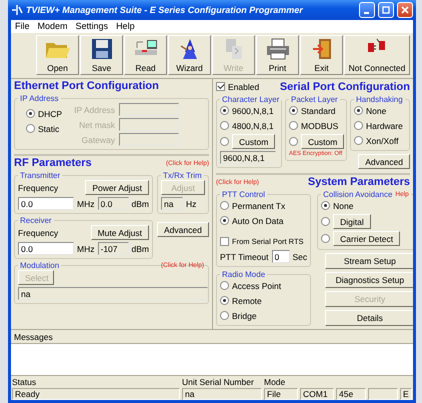  Describe the element at coordinates (352, 221) in the screenshot. I see `option-button: Digital` at that location.